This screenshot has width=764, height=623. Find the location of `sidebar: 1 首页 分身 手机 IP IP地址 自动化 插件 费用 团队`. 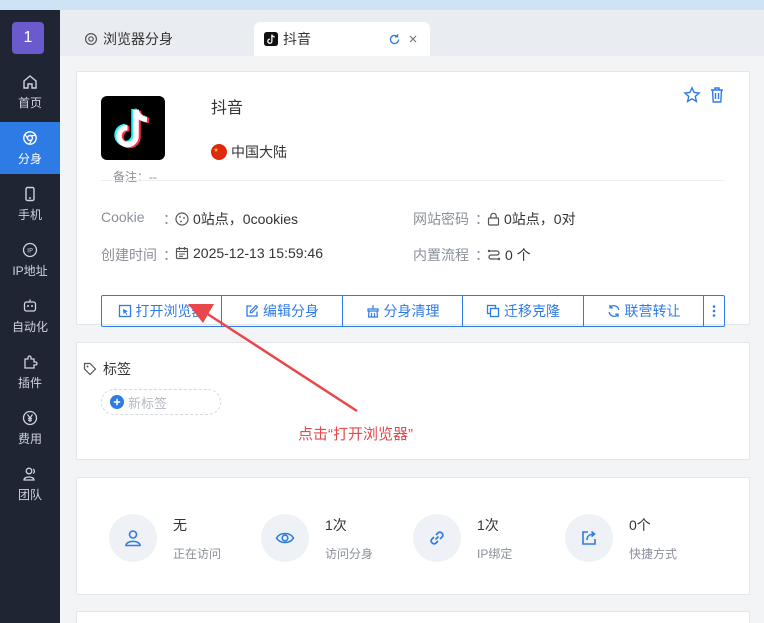

sidebar: 1 首页 分身 手机 IP IP地址 自动化 插件 费用 团队 is located at coordinates (30, 316).